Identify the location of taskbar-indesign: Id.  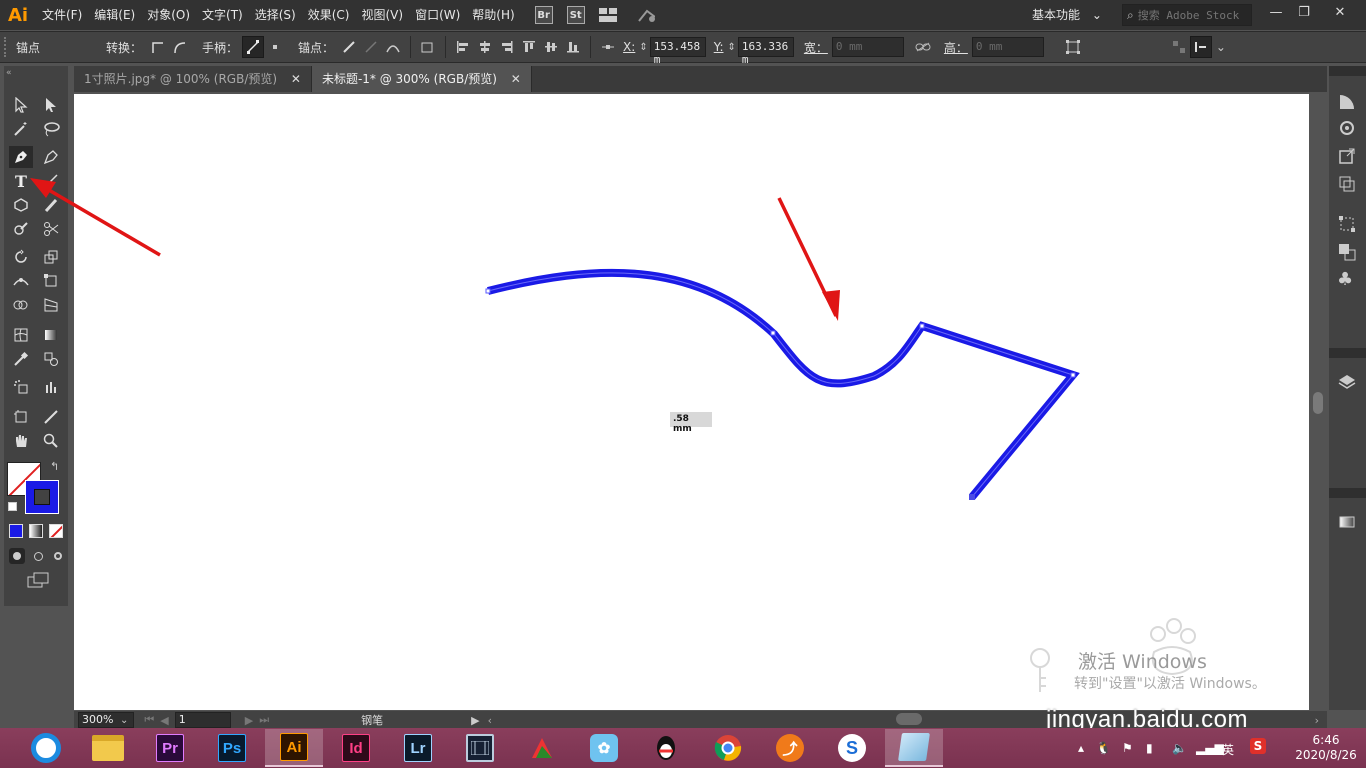
(356, 748).